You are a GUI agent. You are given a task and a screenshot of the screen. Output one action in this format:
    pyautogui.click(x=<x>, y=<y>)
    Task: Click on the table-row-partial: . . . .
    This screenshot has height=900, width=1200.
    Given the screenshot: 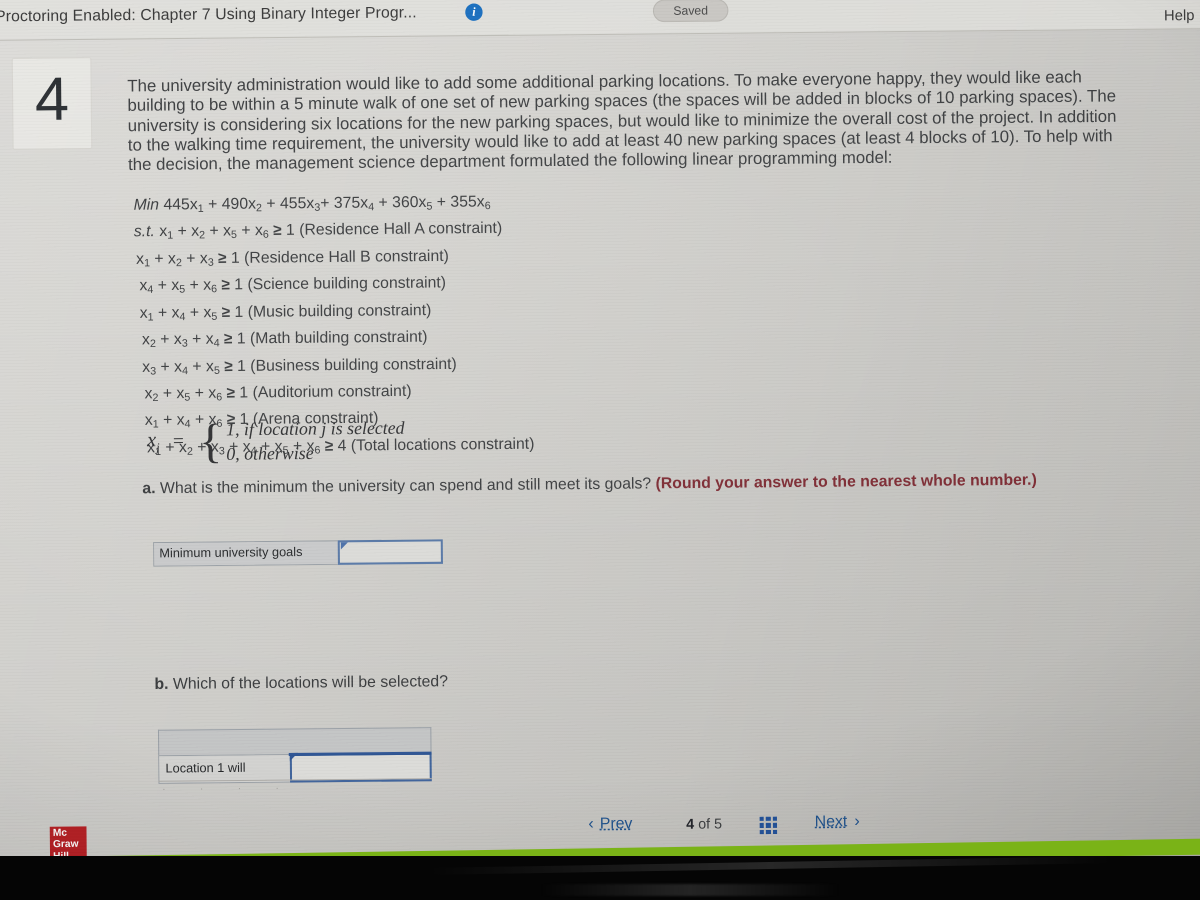 What is the action you would take?
    pyautogui.click(x=295, y=786)
    